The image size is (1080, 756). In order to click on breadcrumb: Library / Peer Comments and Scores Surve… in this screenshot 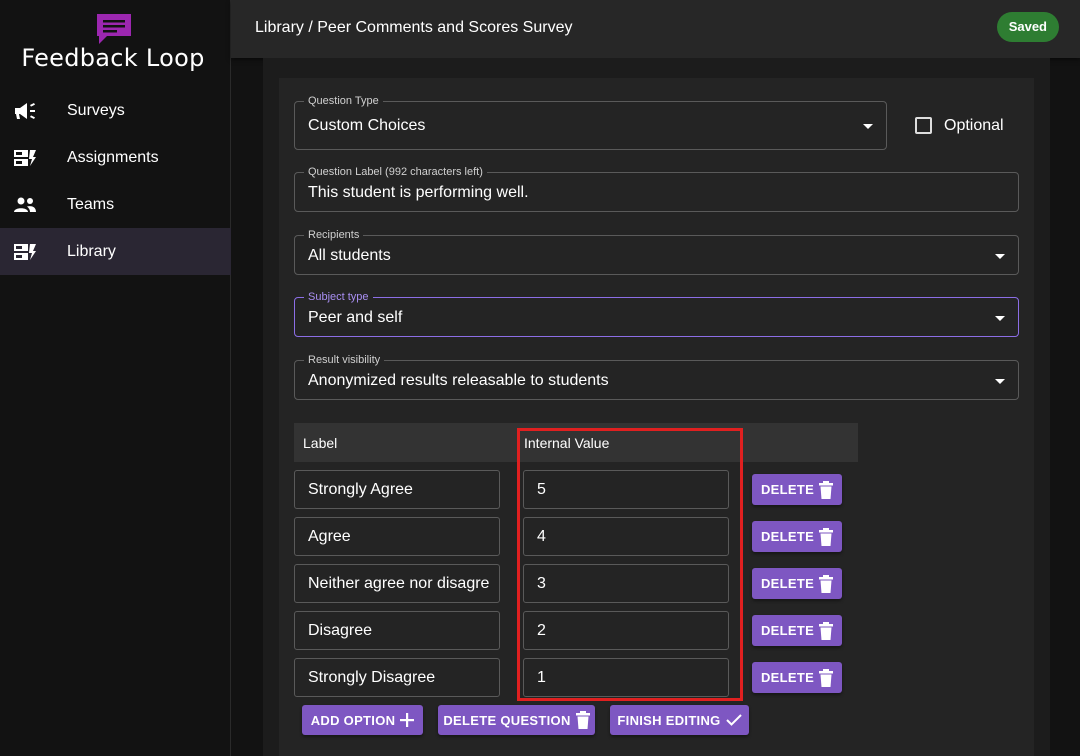, I will do `click(414, 27)`.